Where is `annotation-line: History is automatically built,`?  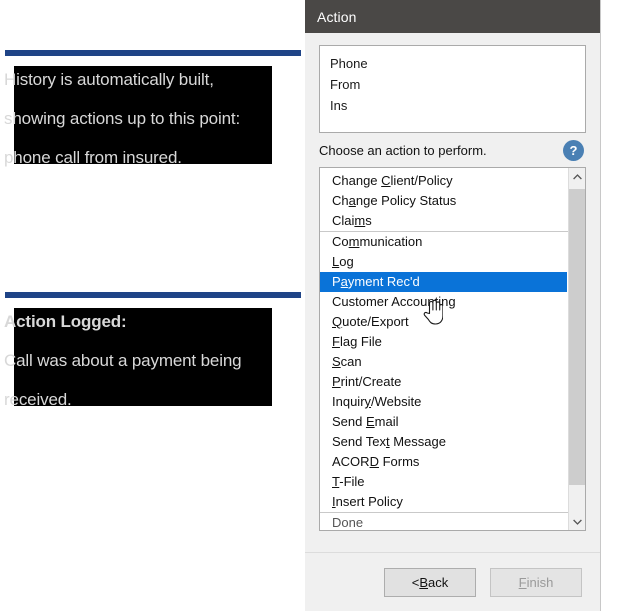
annotation-line: History is automatically built, is located at coordinates (109, 79).